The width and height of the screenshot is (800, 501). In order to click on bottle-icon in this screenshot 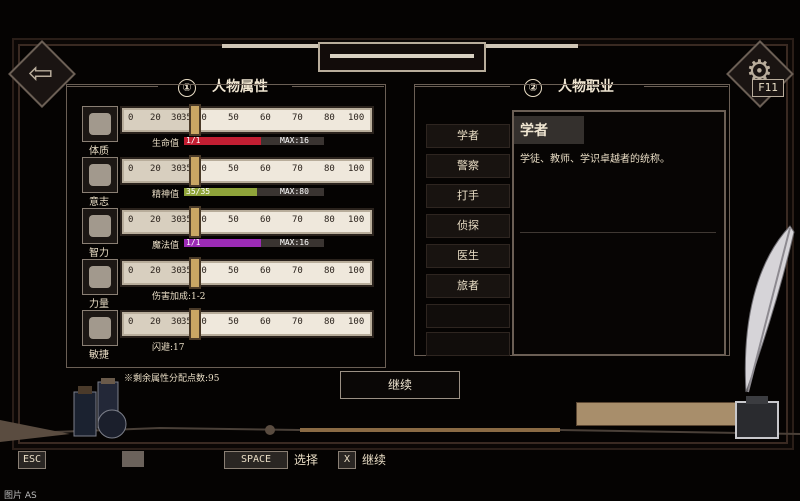, I will do `click(133, 459)`.